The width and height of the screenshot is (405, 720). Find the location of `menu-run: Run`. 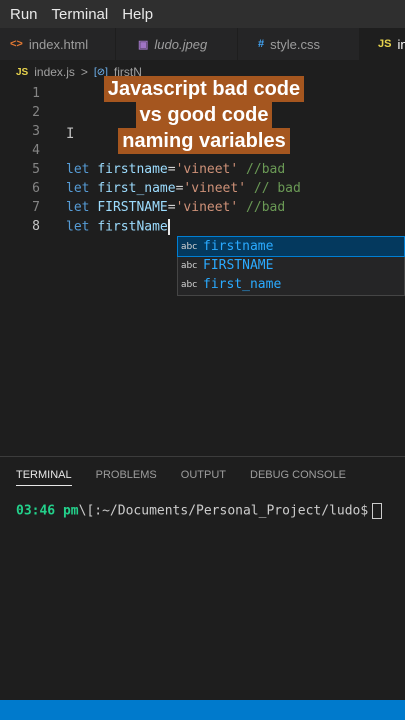

menu-run: Run is located at coordinates (24, 14).